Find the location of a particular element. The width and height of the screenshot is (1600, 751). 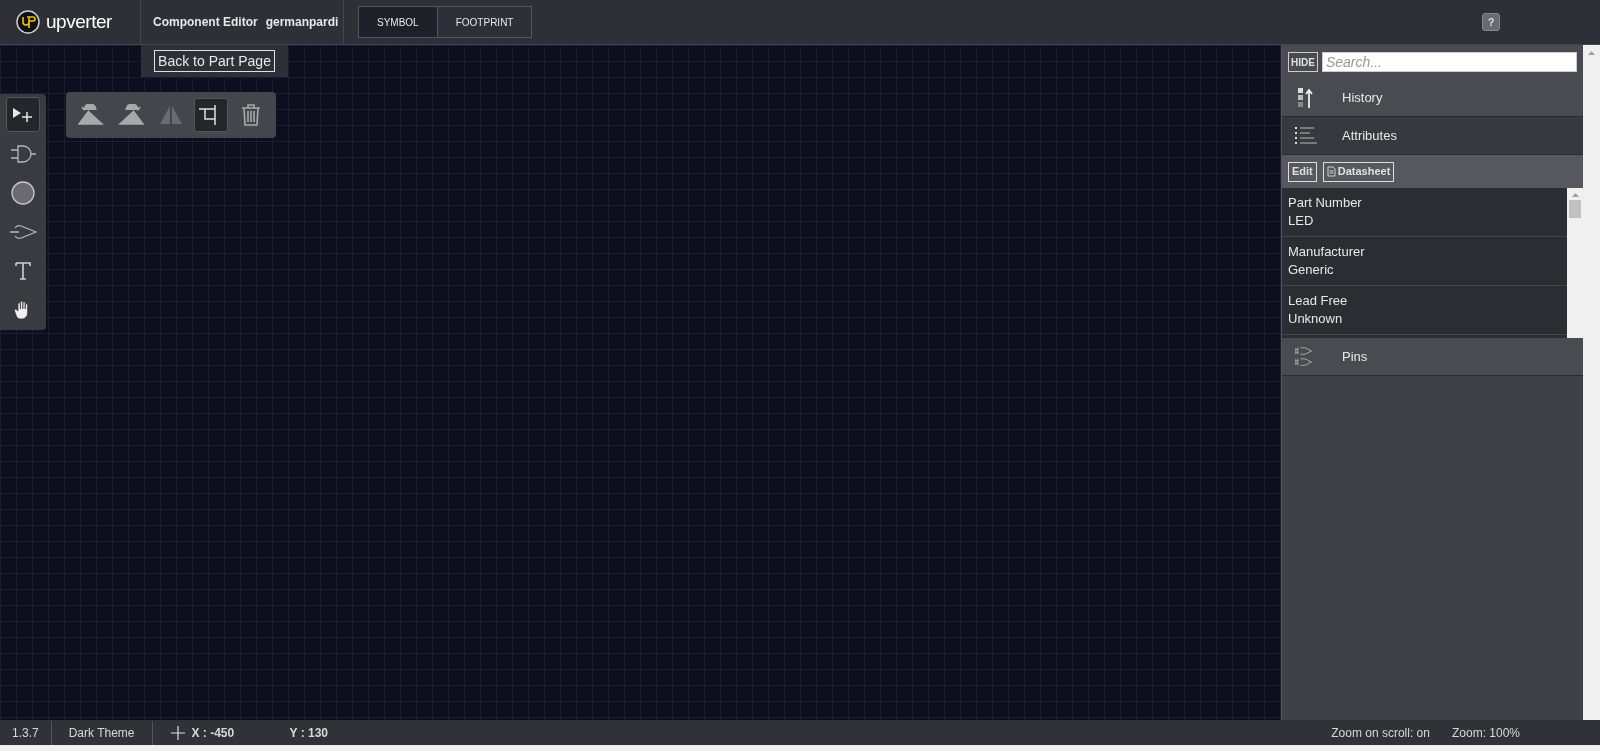

trash-icon is located at coordinates (251, 115).